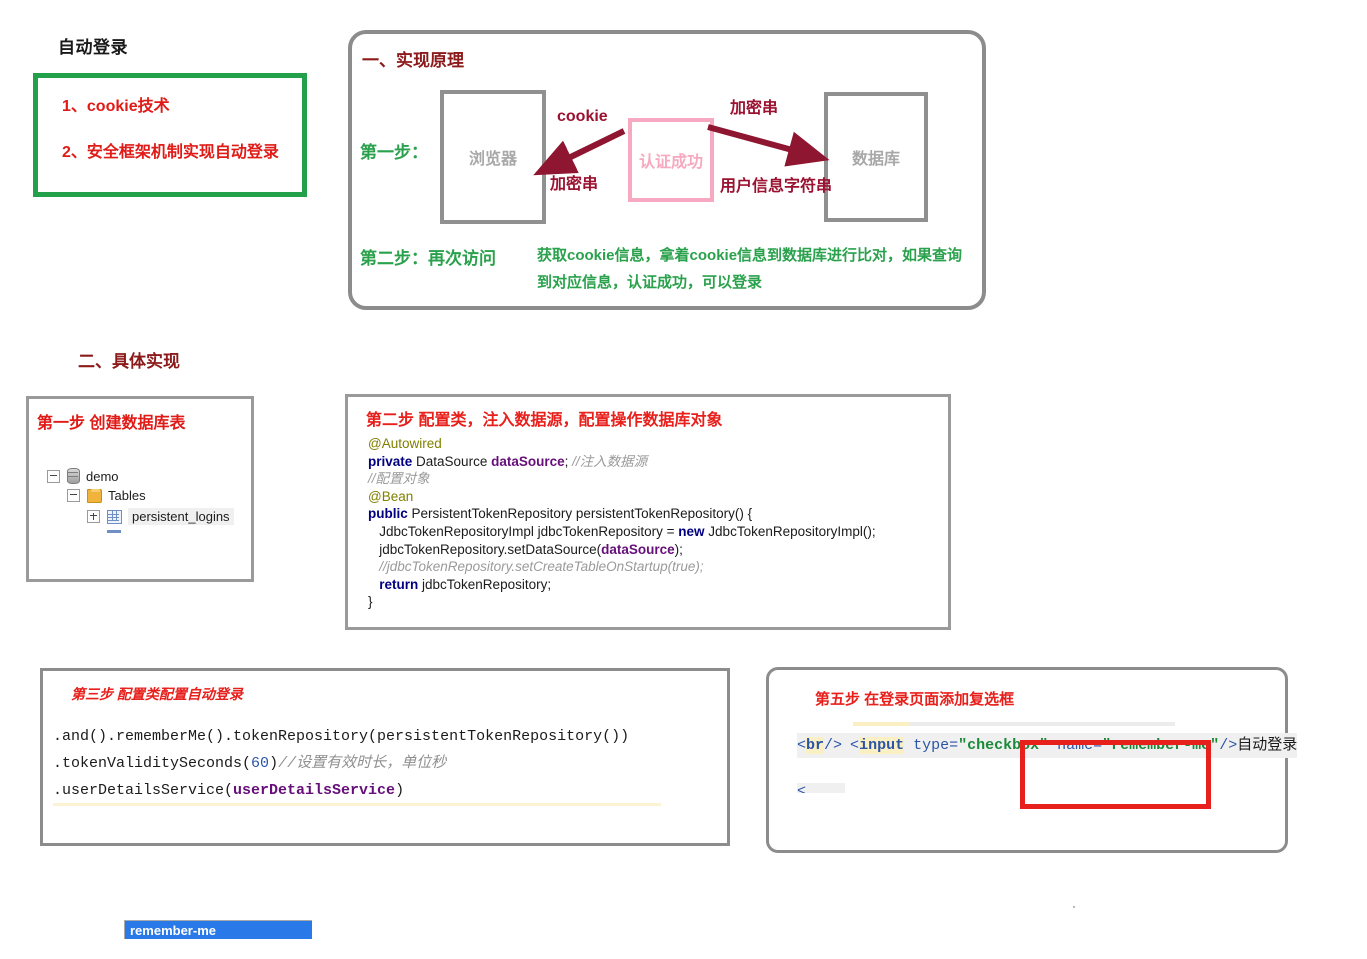 The height and width of the screenshot is (959, 1367). I want to click on step3-title: 第三步 配置类配置自动登录, so click(157, 694).